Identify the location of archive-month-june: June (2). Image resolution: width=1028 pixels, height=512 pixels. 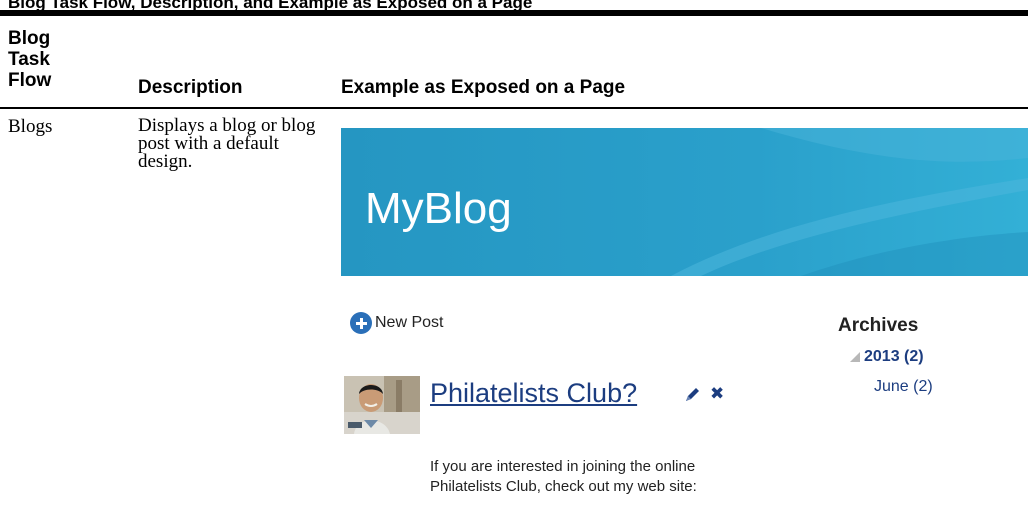
(903, 387).